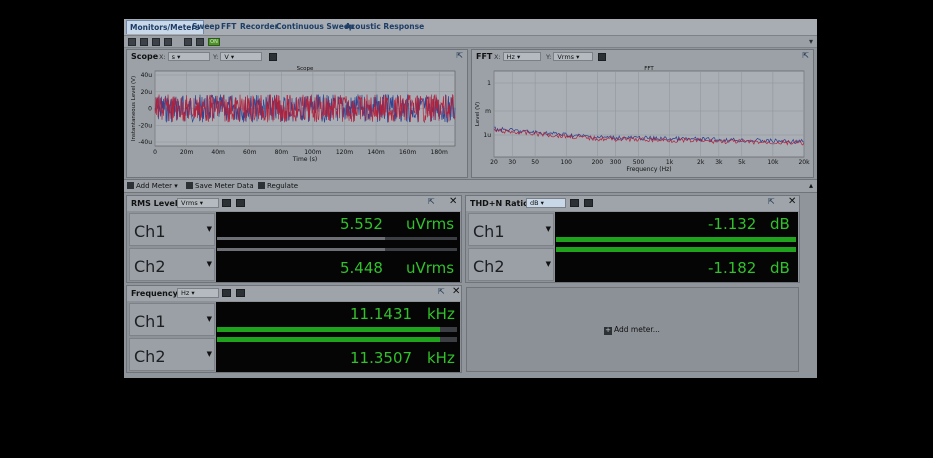 The height and width of the screenshot is (458, 933). What do you see at coordinates (602, 57) in the screenshot?
I see `fft-settings-icon` at bounding box center [602, 57].